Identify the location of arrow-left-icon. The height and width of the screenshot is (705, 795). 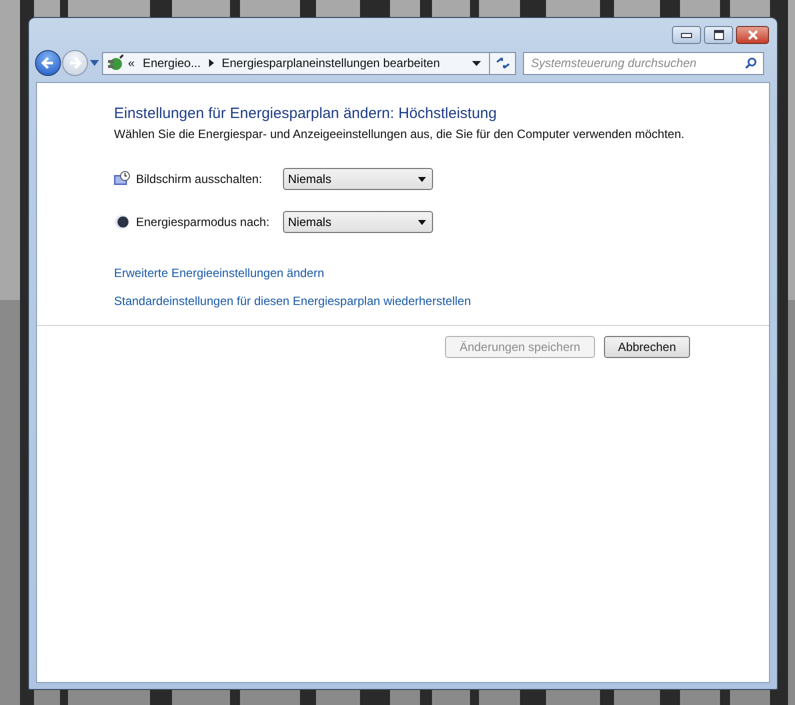
(48, 63).